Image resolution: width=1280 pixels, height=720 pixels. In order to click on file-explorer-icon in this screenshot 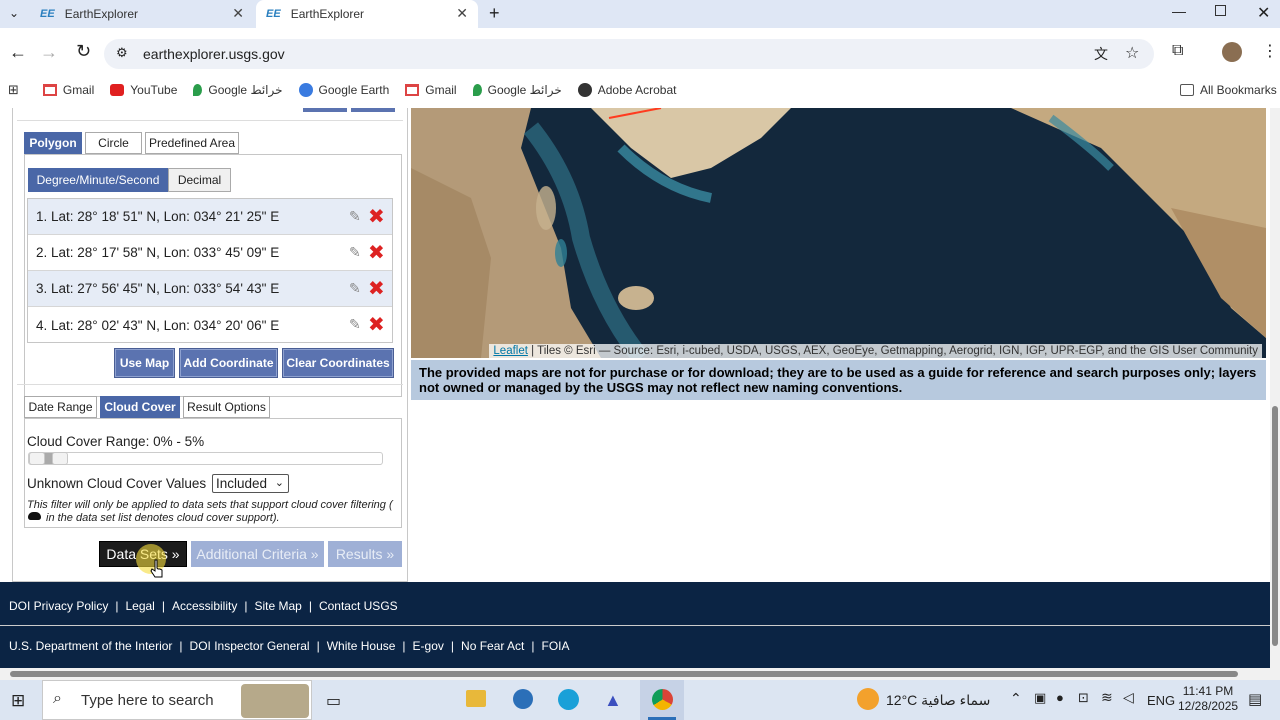, I will do `click(476, 698)`.